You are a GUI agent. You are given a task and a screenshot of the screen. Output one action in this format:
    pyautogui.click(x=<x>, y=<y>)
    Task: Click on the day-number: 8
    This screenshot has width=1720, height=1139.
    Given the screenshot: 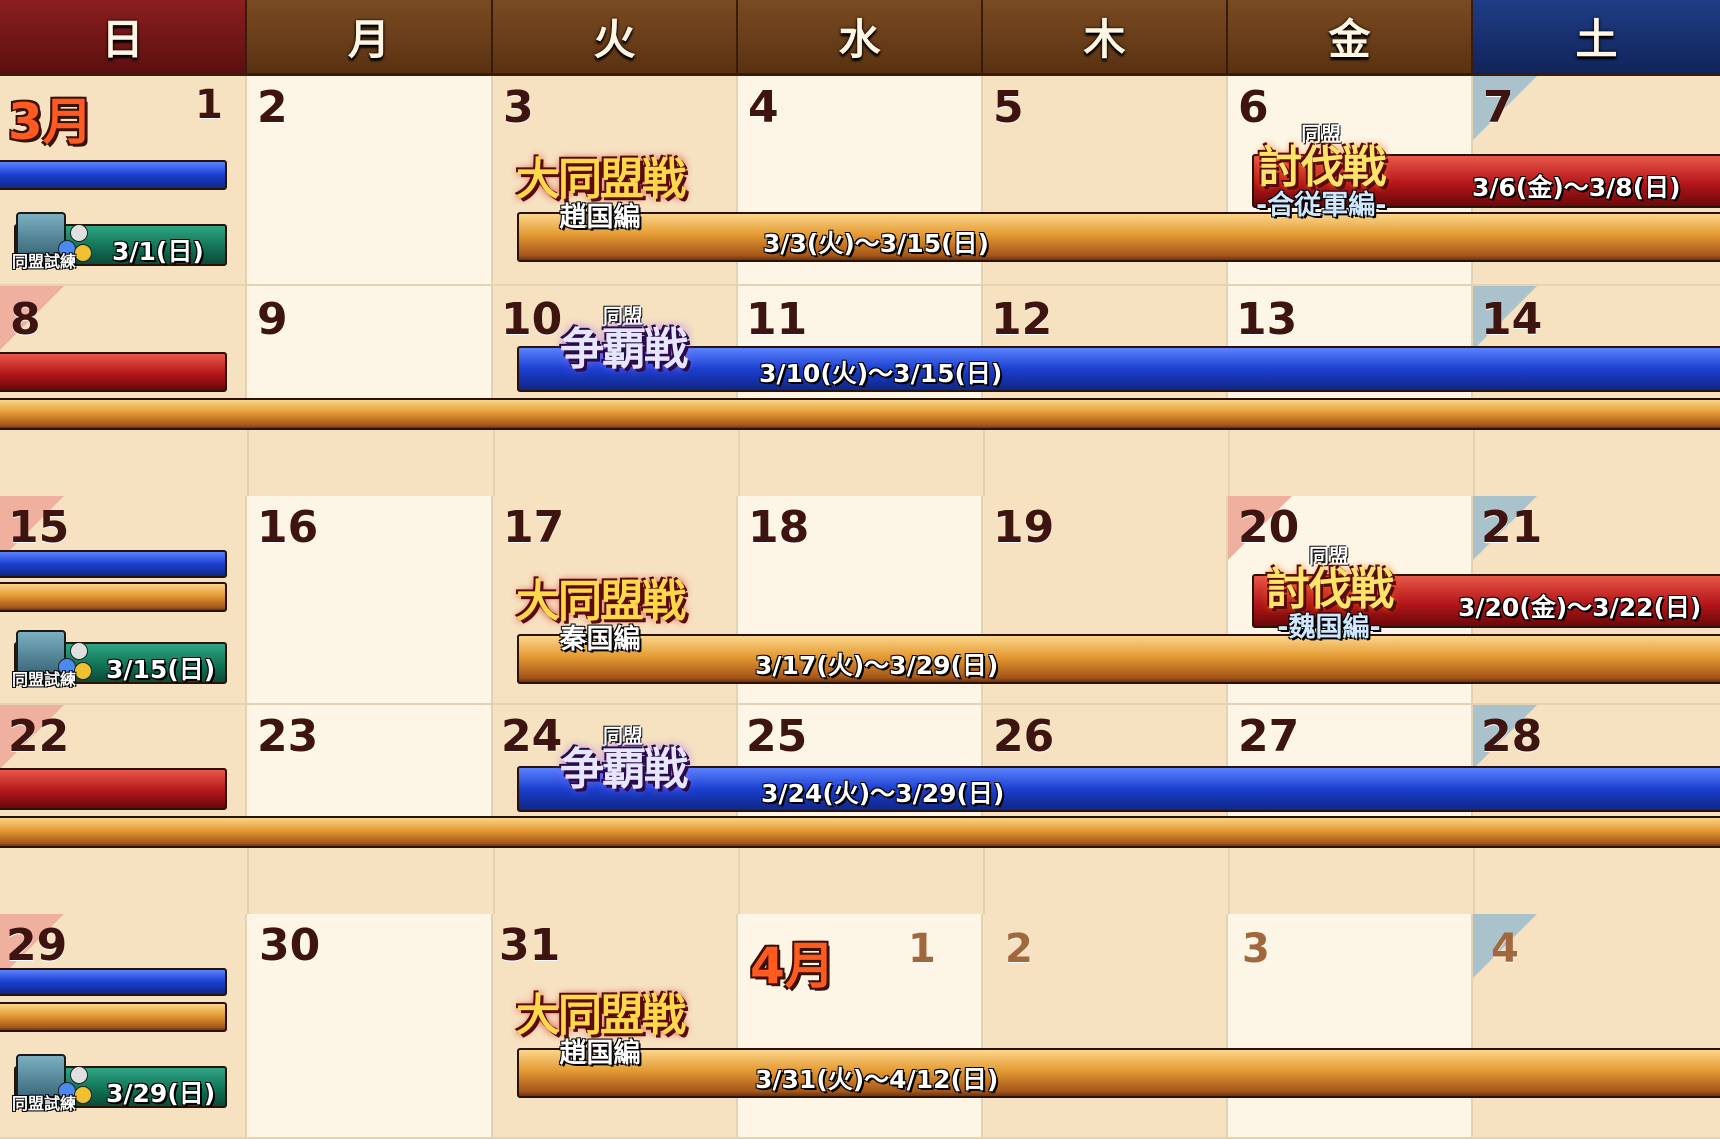 What is the action you would take?
    pyautogui.click(x=25, y=319)
    